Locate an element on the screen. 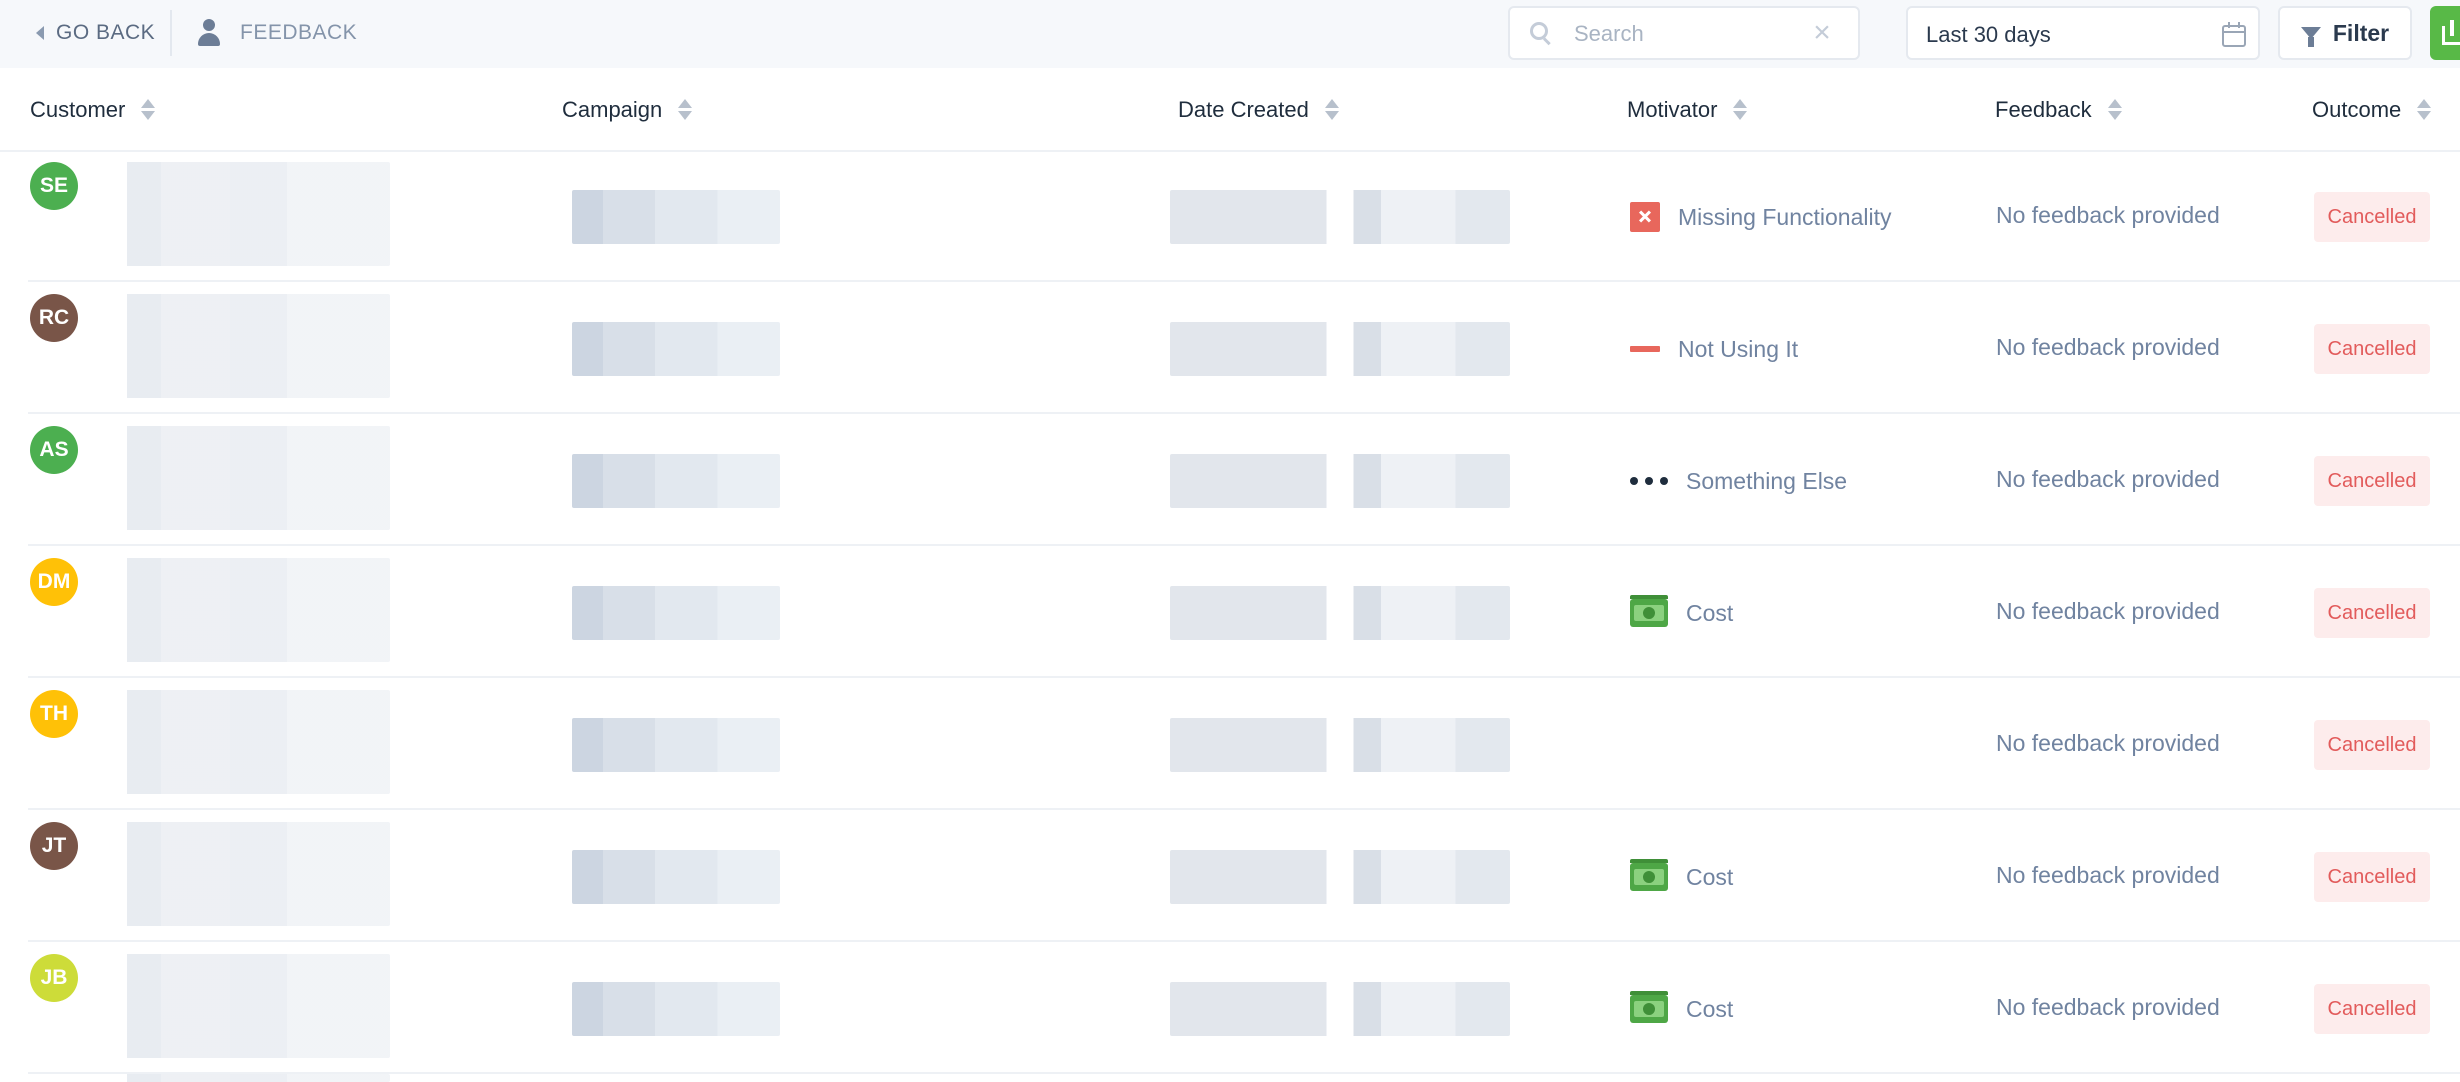 The image size is (2460, 1082). ellipsis-icon is located at coordinates (1649, 481).